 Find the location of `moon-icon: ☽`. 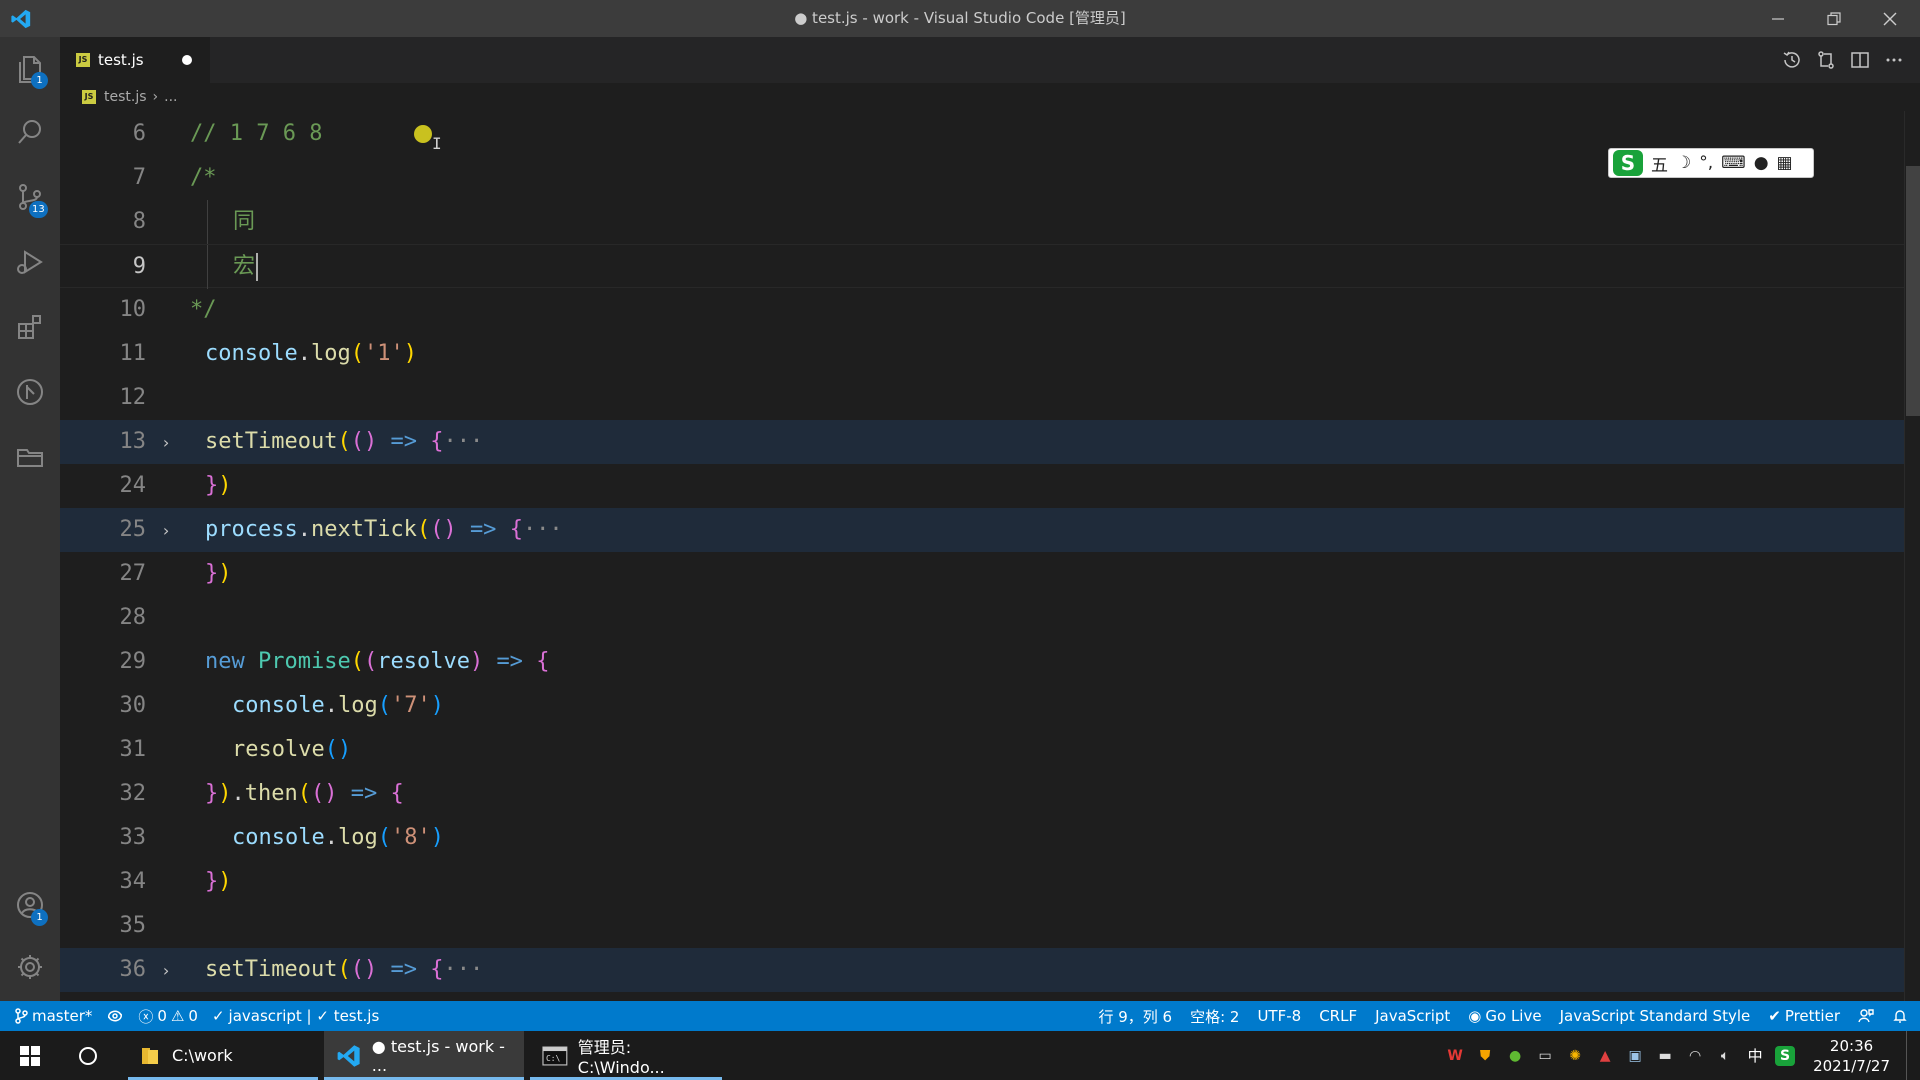

moon-icon: ☽ is located at coordinates (1683, 163).